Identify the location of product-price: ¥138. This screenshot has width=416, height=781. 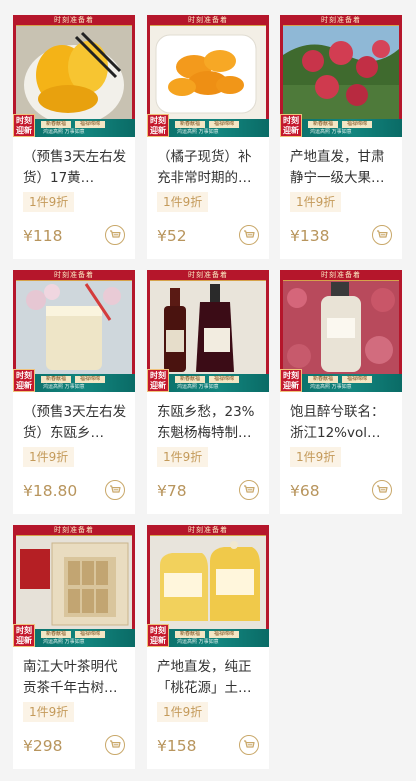
(310, 236).